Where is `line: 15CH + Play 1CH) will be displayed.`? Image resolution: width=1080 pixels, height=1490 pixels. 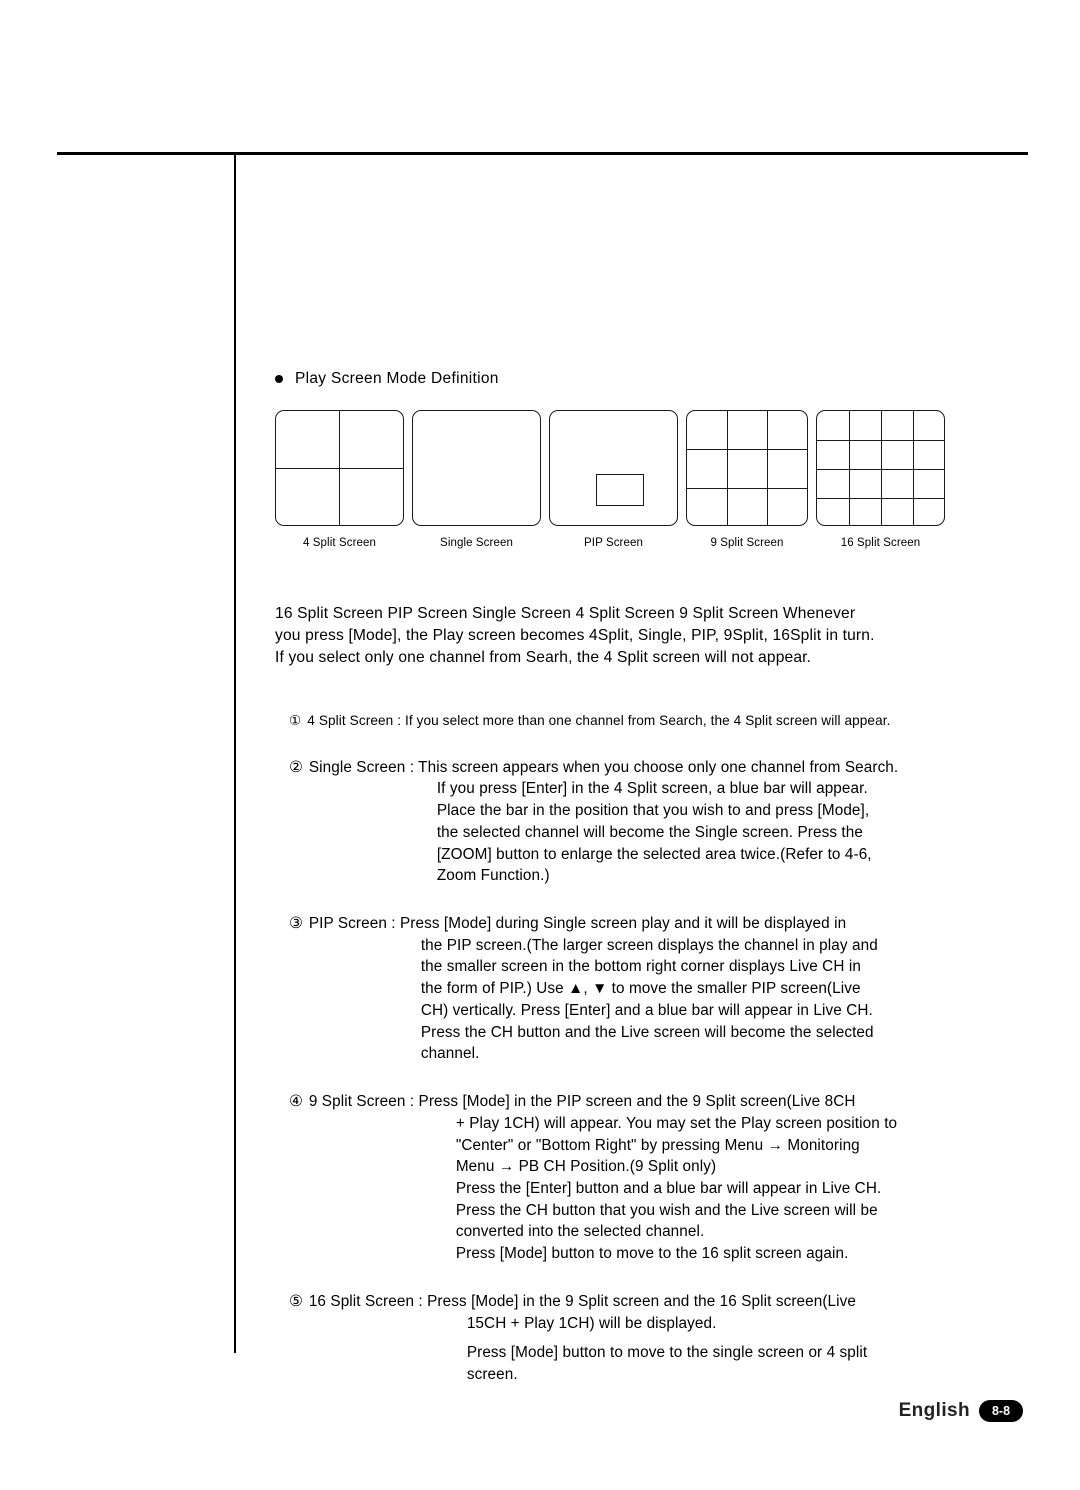 line: 15CH + Play 1CH) will be displayed. is located at coordinates (591, 1323).